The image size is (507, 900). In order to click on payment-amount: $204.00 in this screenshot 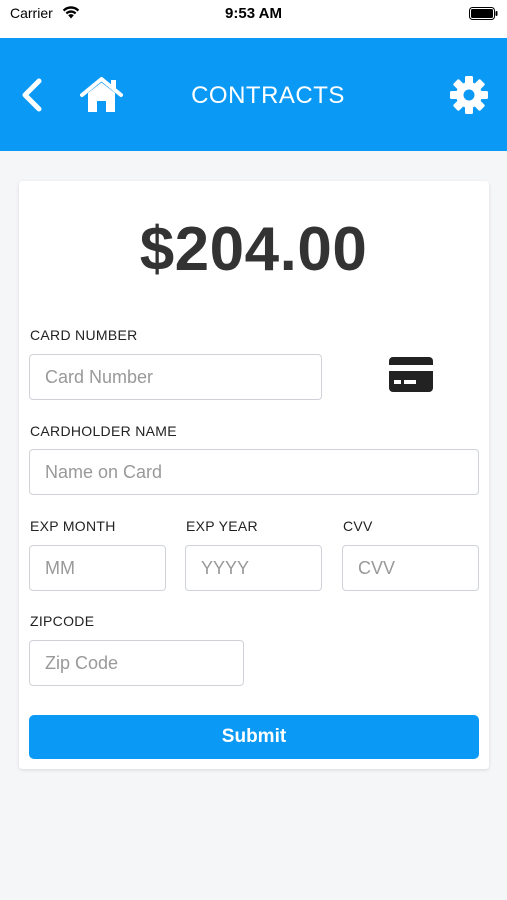, I will do `click(253, 249)`.